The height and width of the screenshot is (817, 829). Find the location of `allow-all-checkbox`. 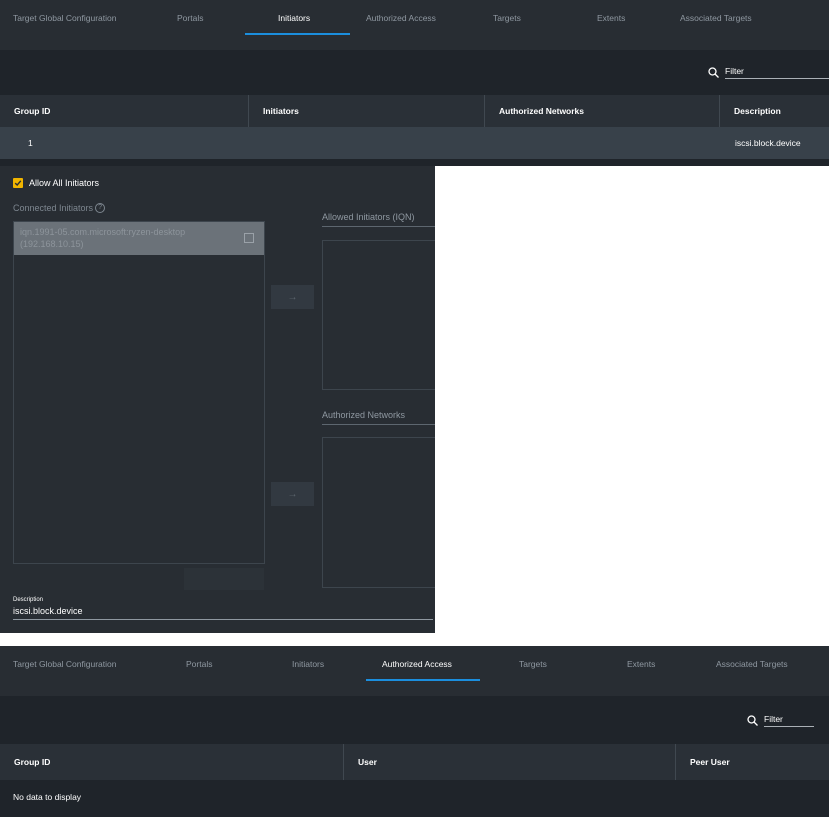

allow-all-checkbox is located at coordinates (18, 183).